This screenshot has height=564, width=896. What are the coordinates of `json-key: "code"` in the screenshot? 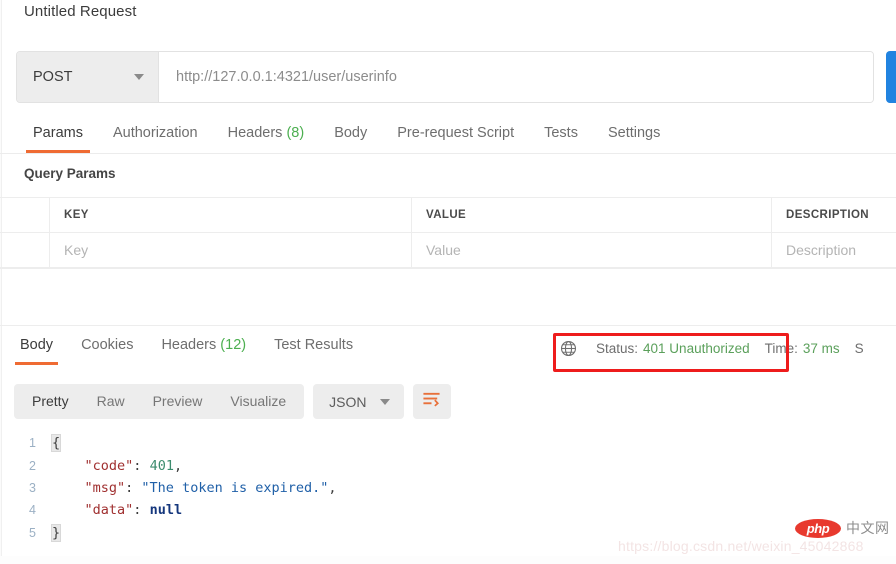 It's located at (109, 465).